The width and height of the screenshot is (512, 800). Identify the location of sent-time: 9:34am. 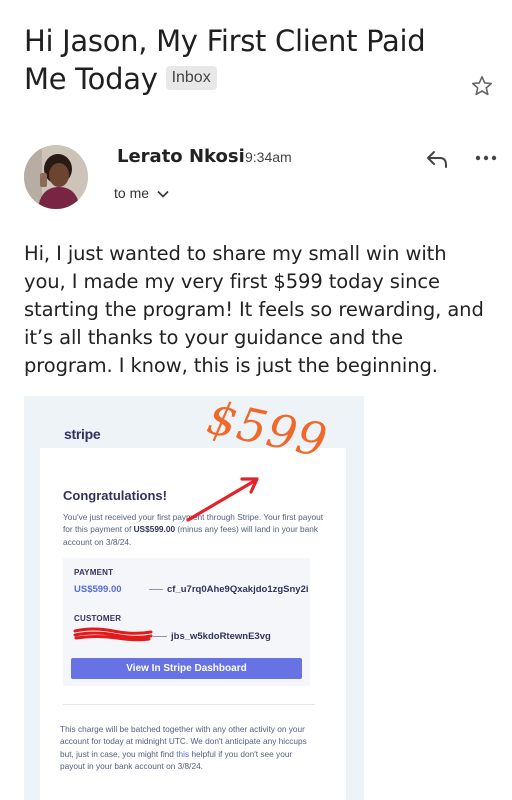
(268, 157).